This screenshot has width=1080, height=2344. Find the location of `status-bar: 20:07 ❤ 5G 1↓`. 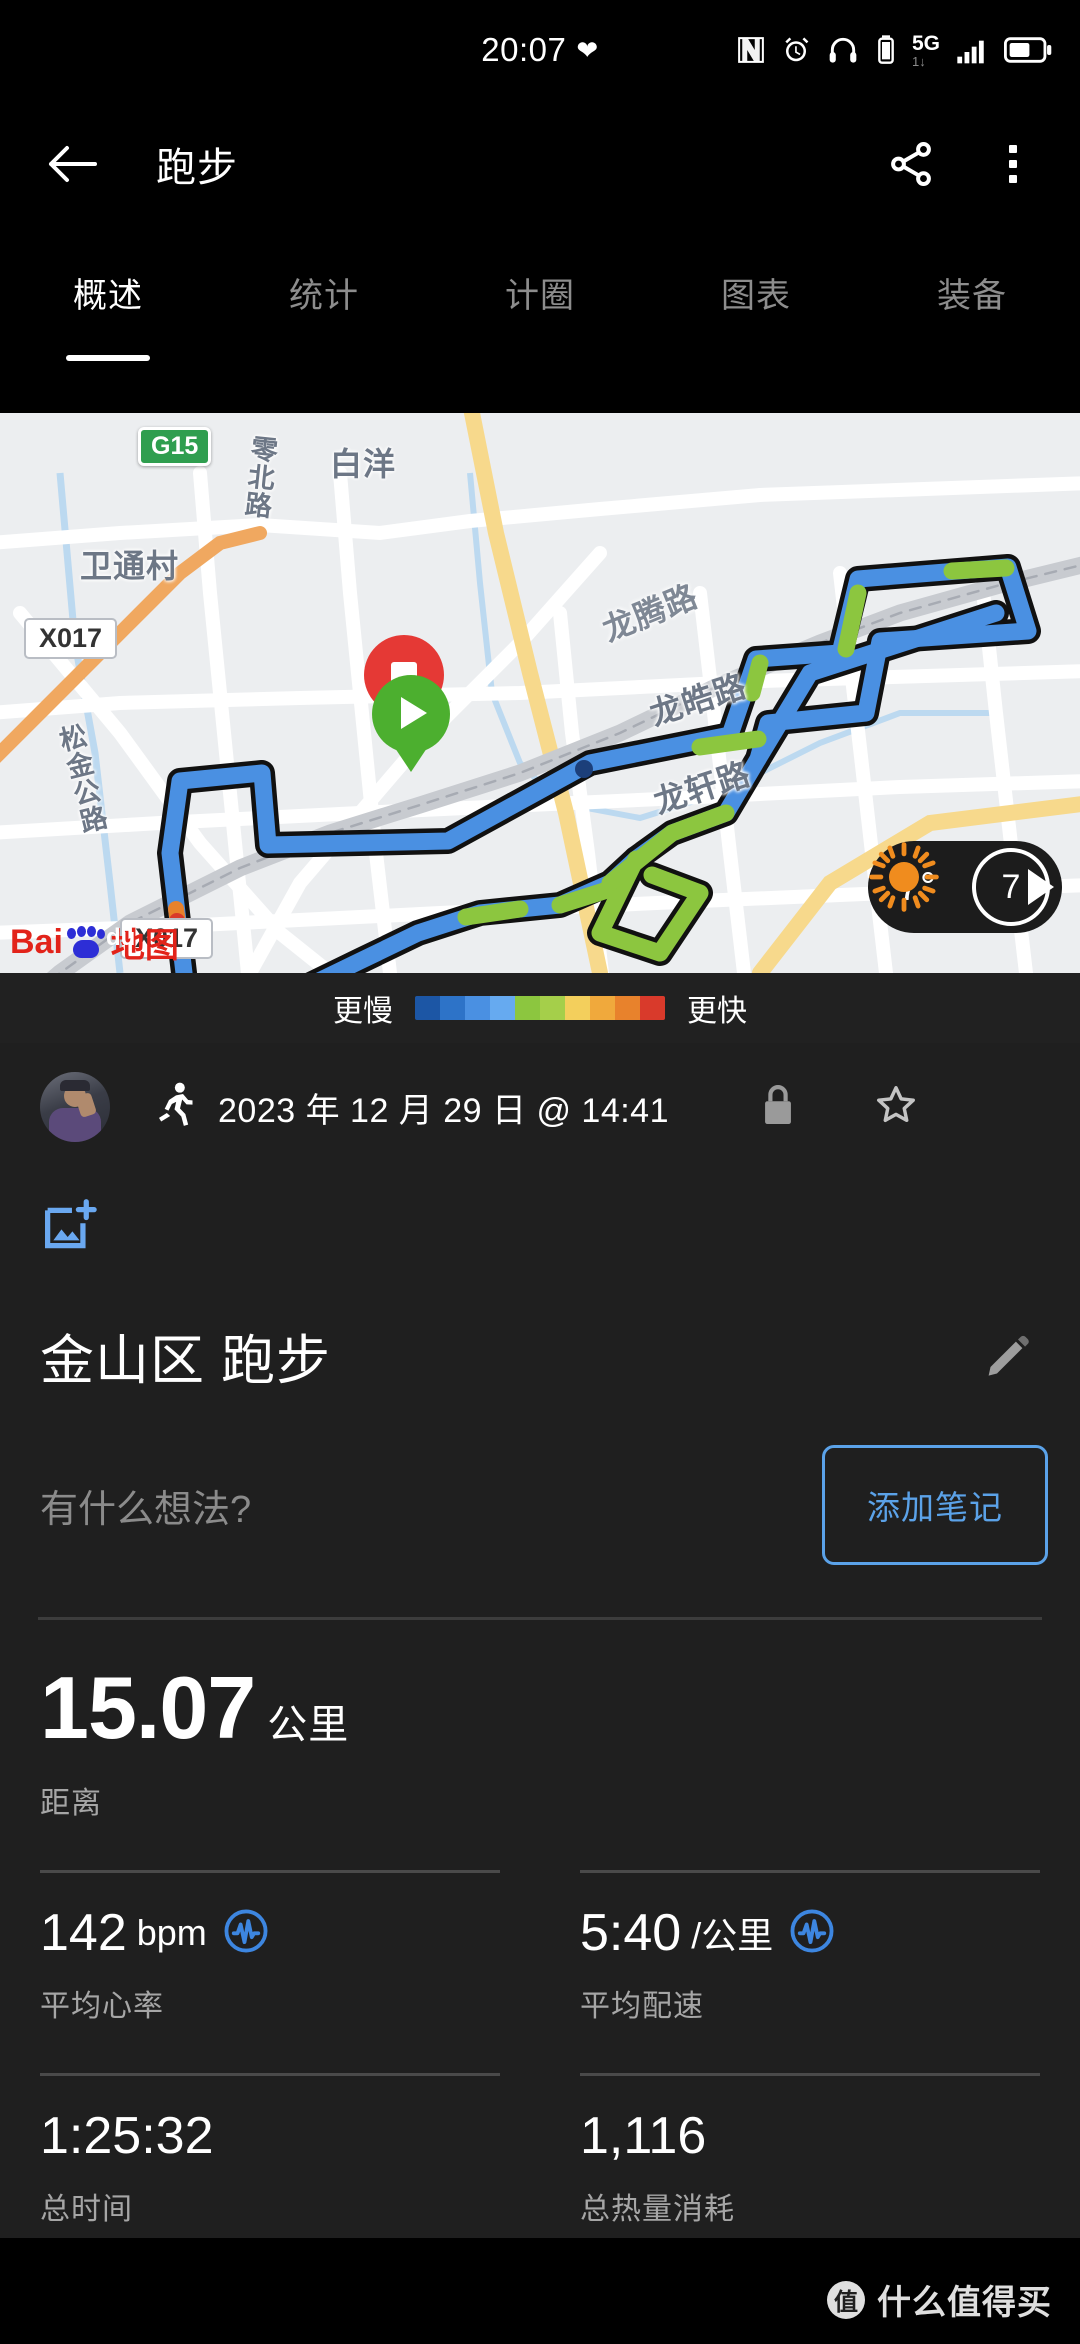

status-bar: 20:07 ❤ 5G 1↓ is located at coordinates (540, 50).